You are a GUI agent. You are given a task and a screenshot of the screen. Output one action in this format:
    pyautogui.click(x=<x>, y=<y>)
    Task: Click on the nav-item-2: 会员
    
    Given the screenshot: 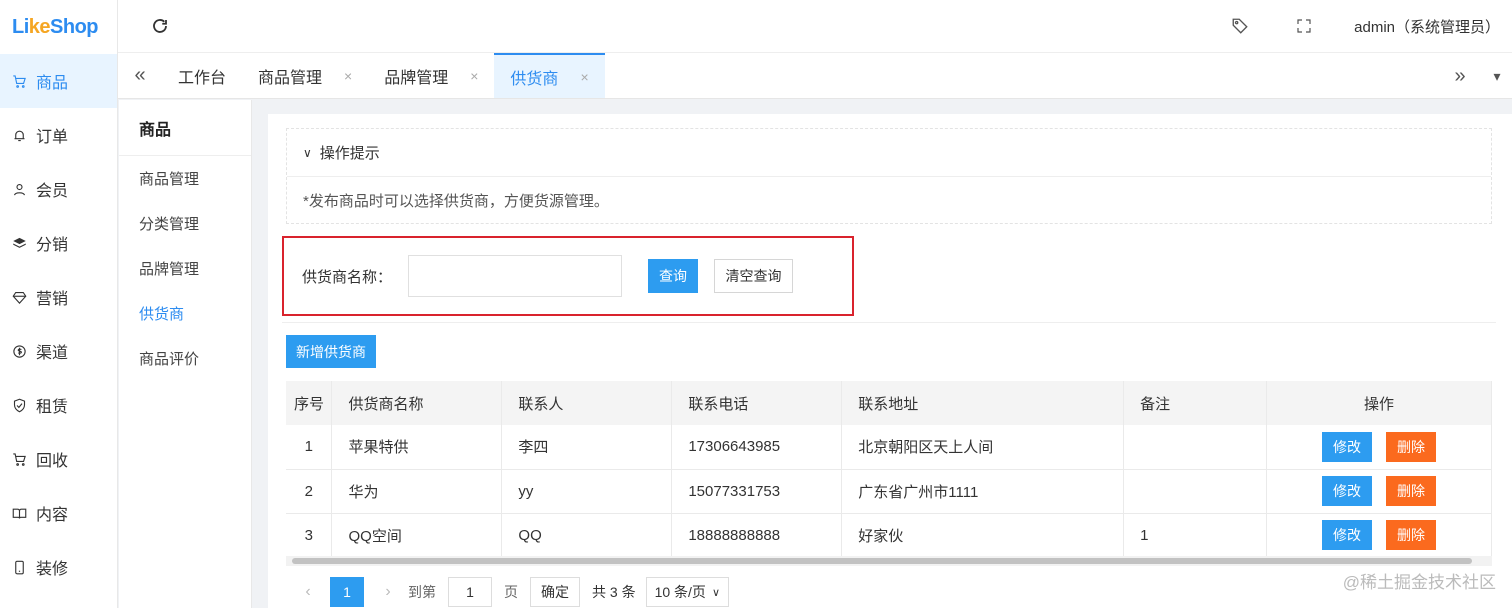 What is the action you would take?
    pyautogui.click(x=58, y=189)
    